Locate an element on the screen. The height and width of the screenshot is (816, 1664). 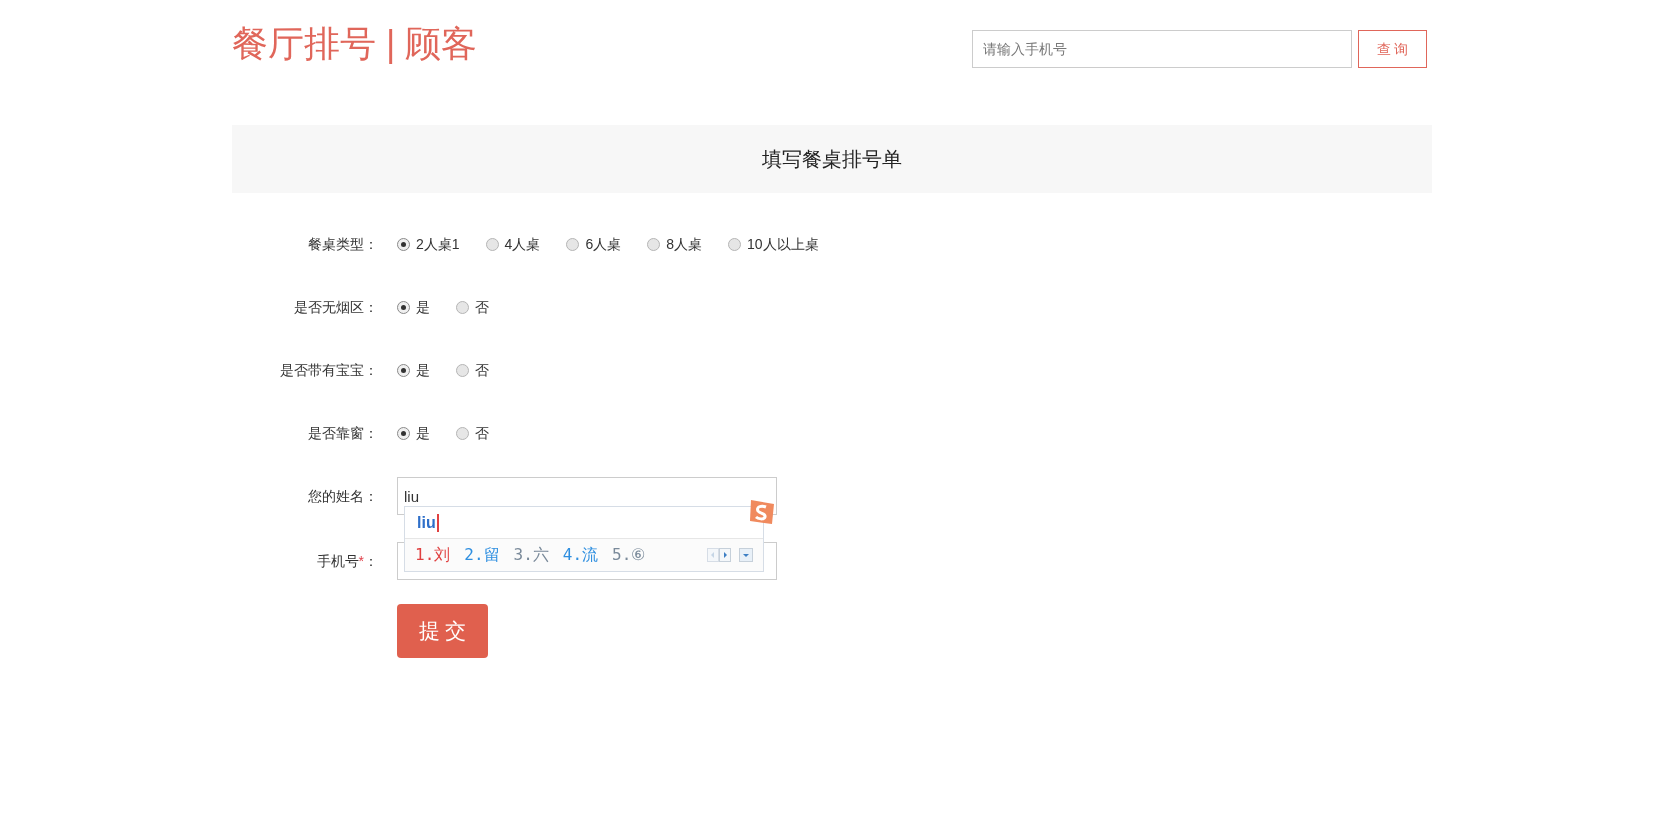
radio-label: 4人桌 is located at coordinates (522, 244).